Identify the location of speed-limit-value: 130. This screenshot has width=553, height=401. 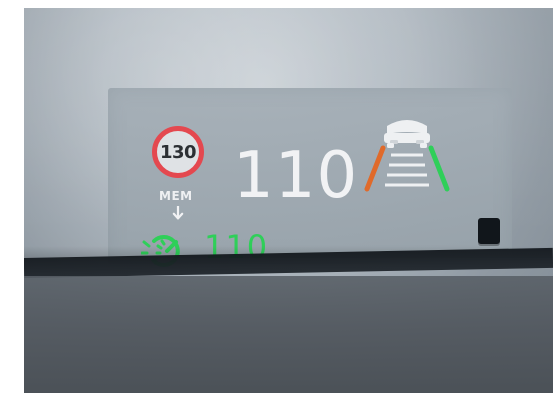
(178, 152).